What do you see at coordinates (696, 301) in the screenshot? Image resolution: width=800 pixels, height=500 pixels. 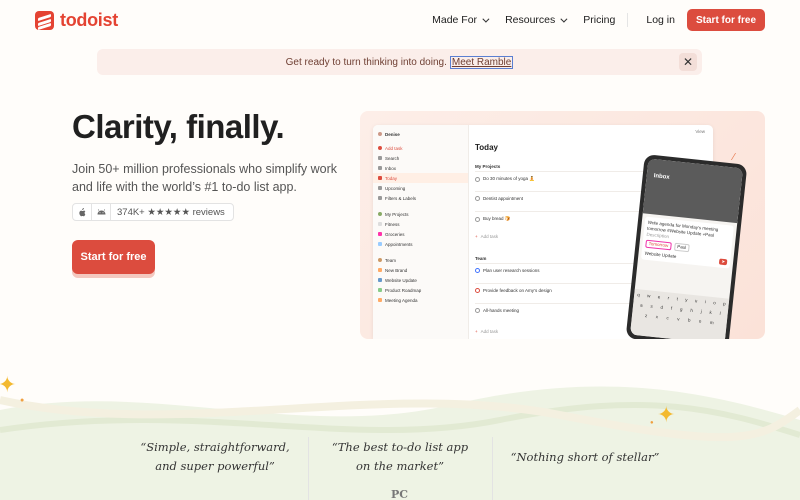 I see `key-u: u` at bounding box center [696, 301].